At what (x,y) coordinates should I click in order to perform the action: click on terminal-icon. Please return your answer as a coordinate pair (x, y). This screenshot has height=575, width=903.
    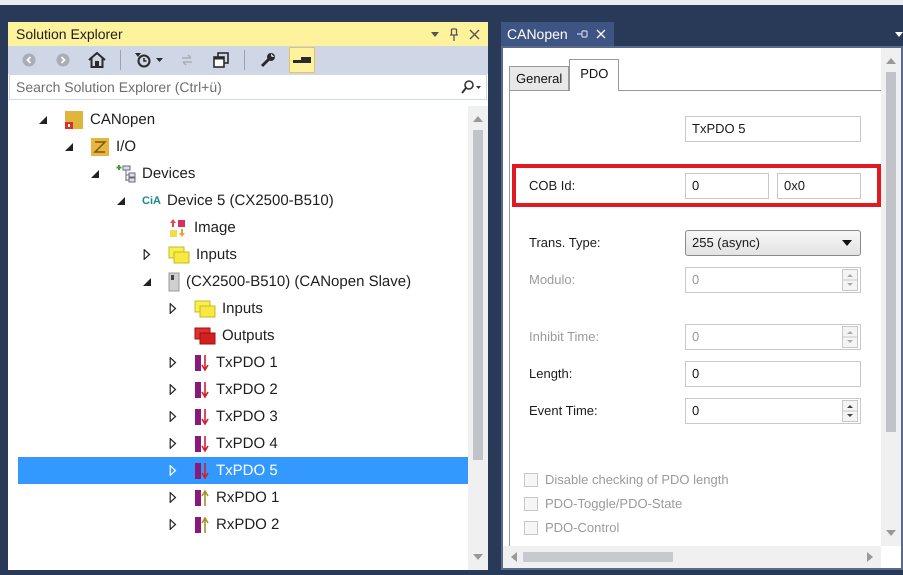
    Looking at the image, I should click on (174, 282).